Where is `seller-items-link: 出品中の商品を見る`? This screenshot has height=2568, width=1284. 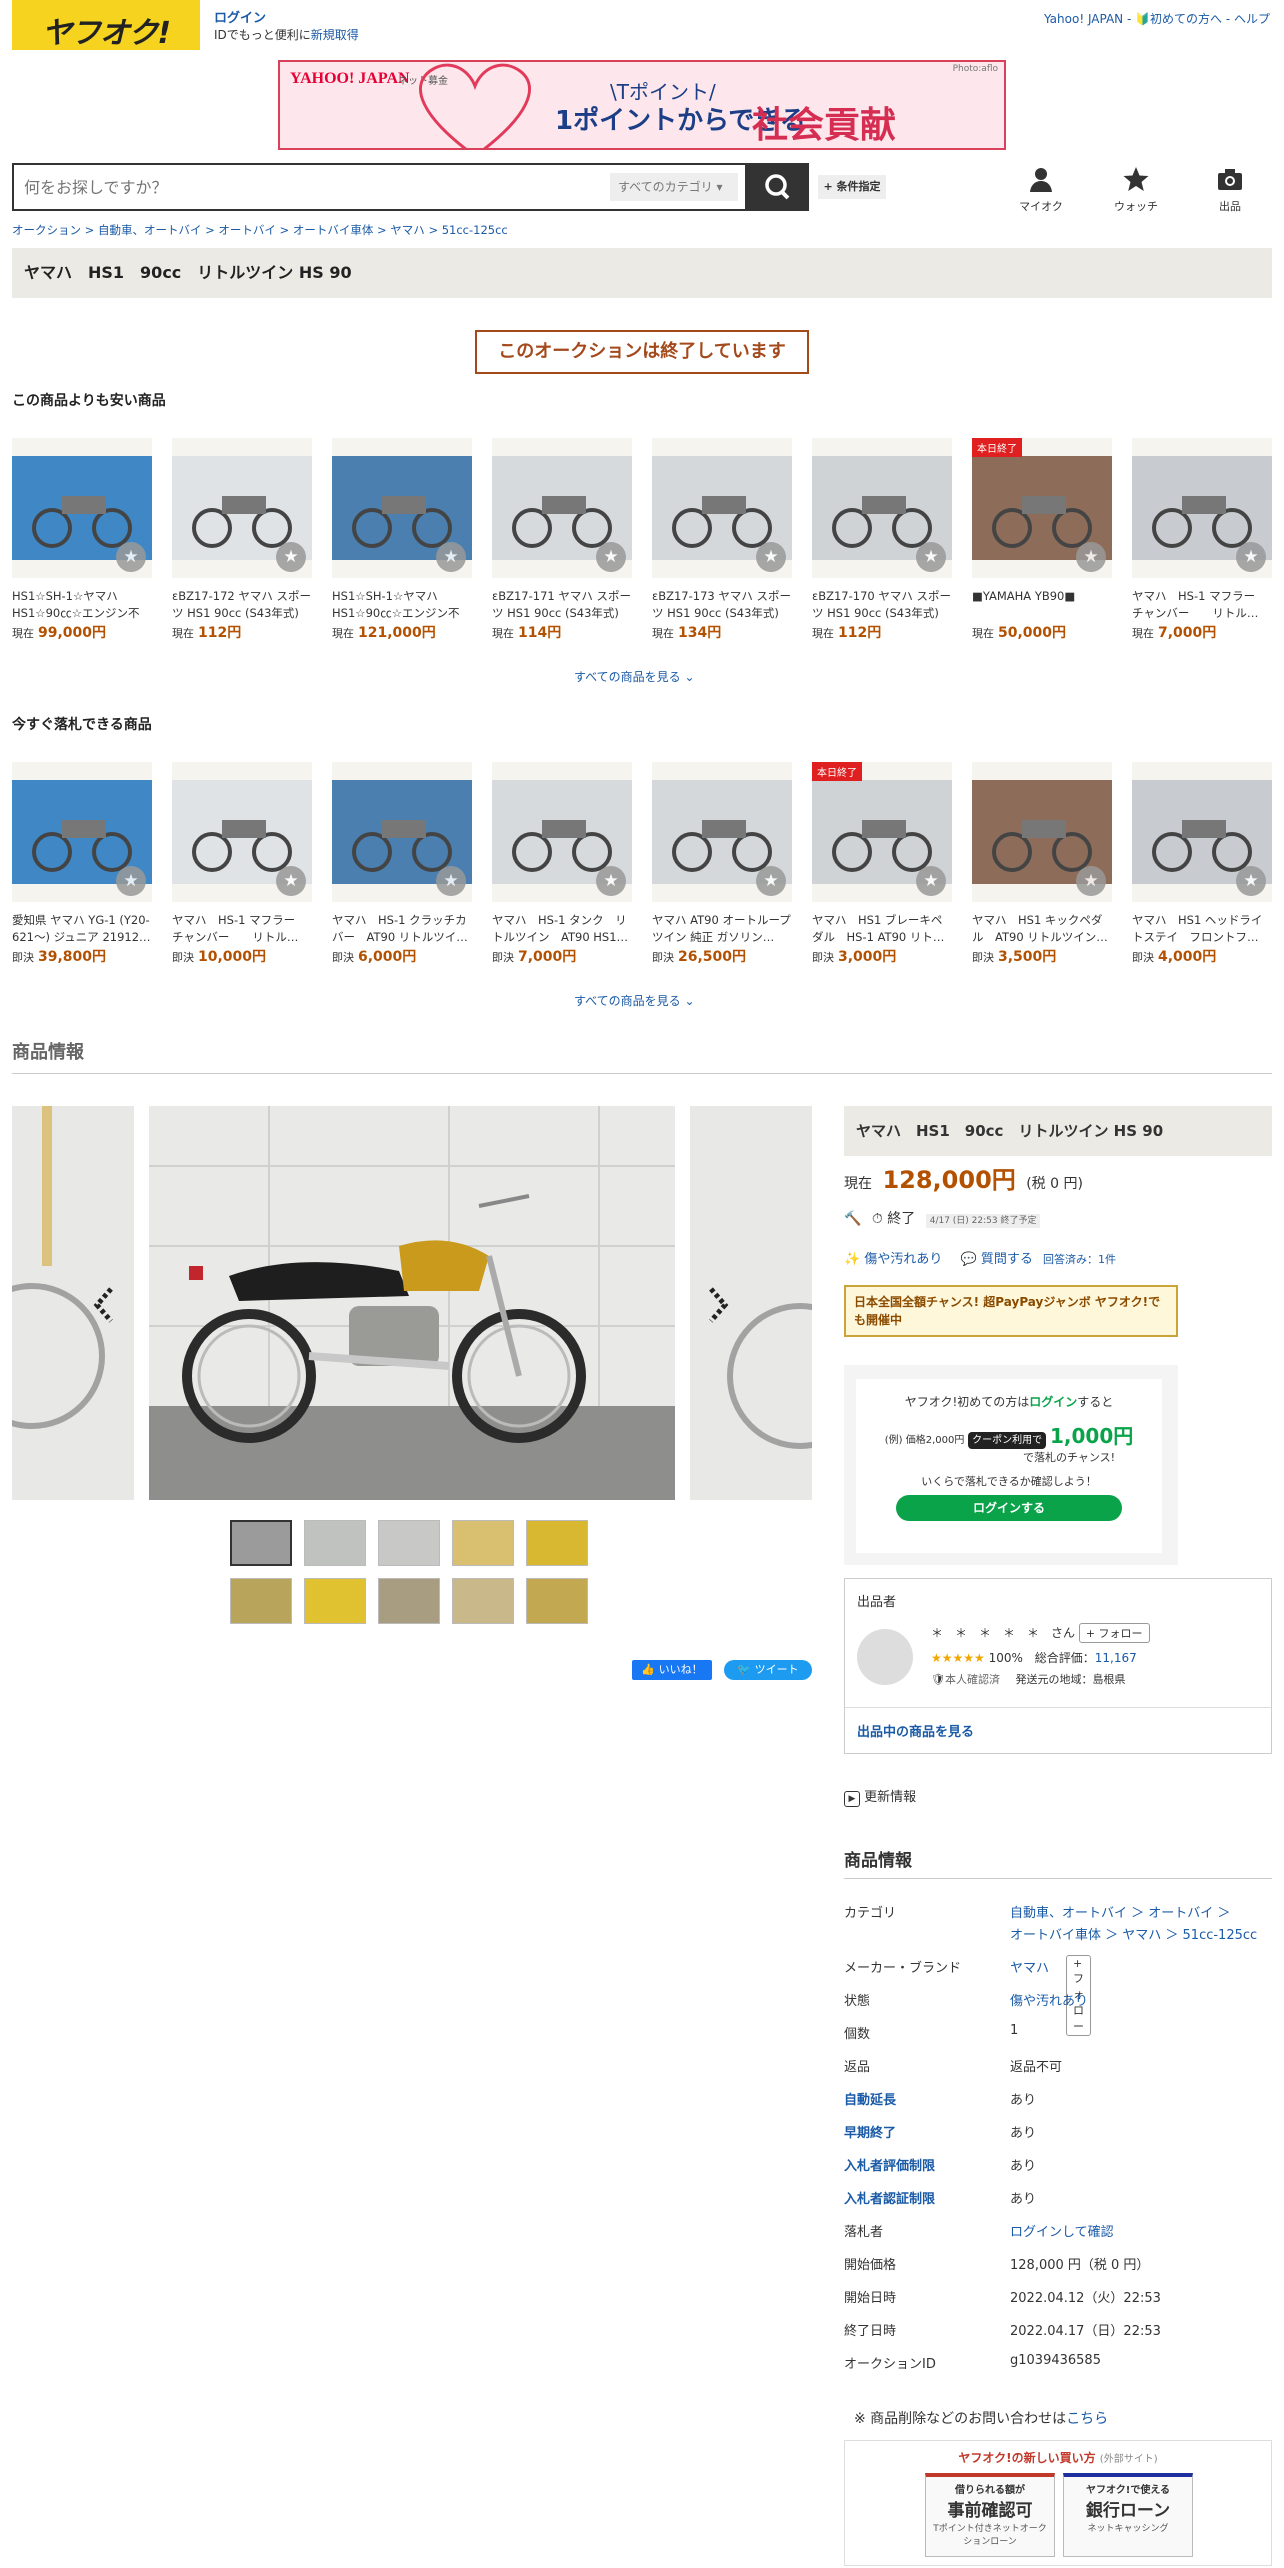 seller-items-link: 出品中の商品を見る is located at coordinates (915, 1730).